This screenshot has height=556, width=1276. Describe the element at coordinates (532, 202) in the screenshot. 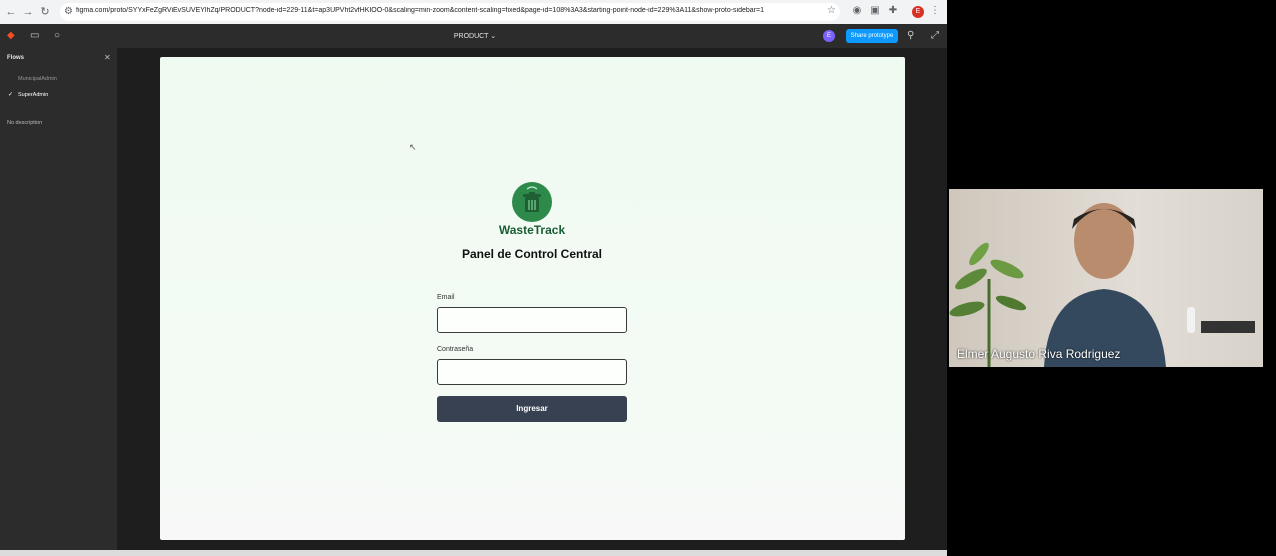

I see `trash-bin-logo-icon` at that location.